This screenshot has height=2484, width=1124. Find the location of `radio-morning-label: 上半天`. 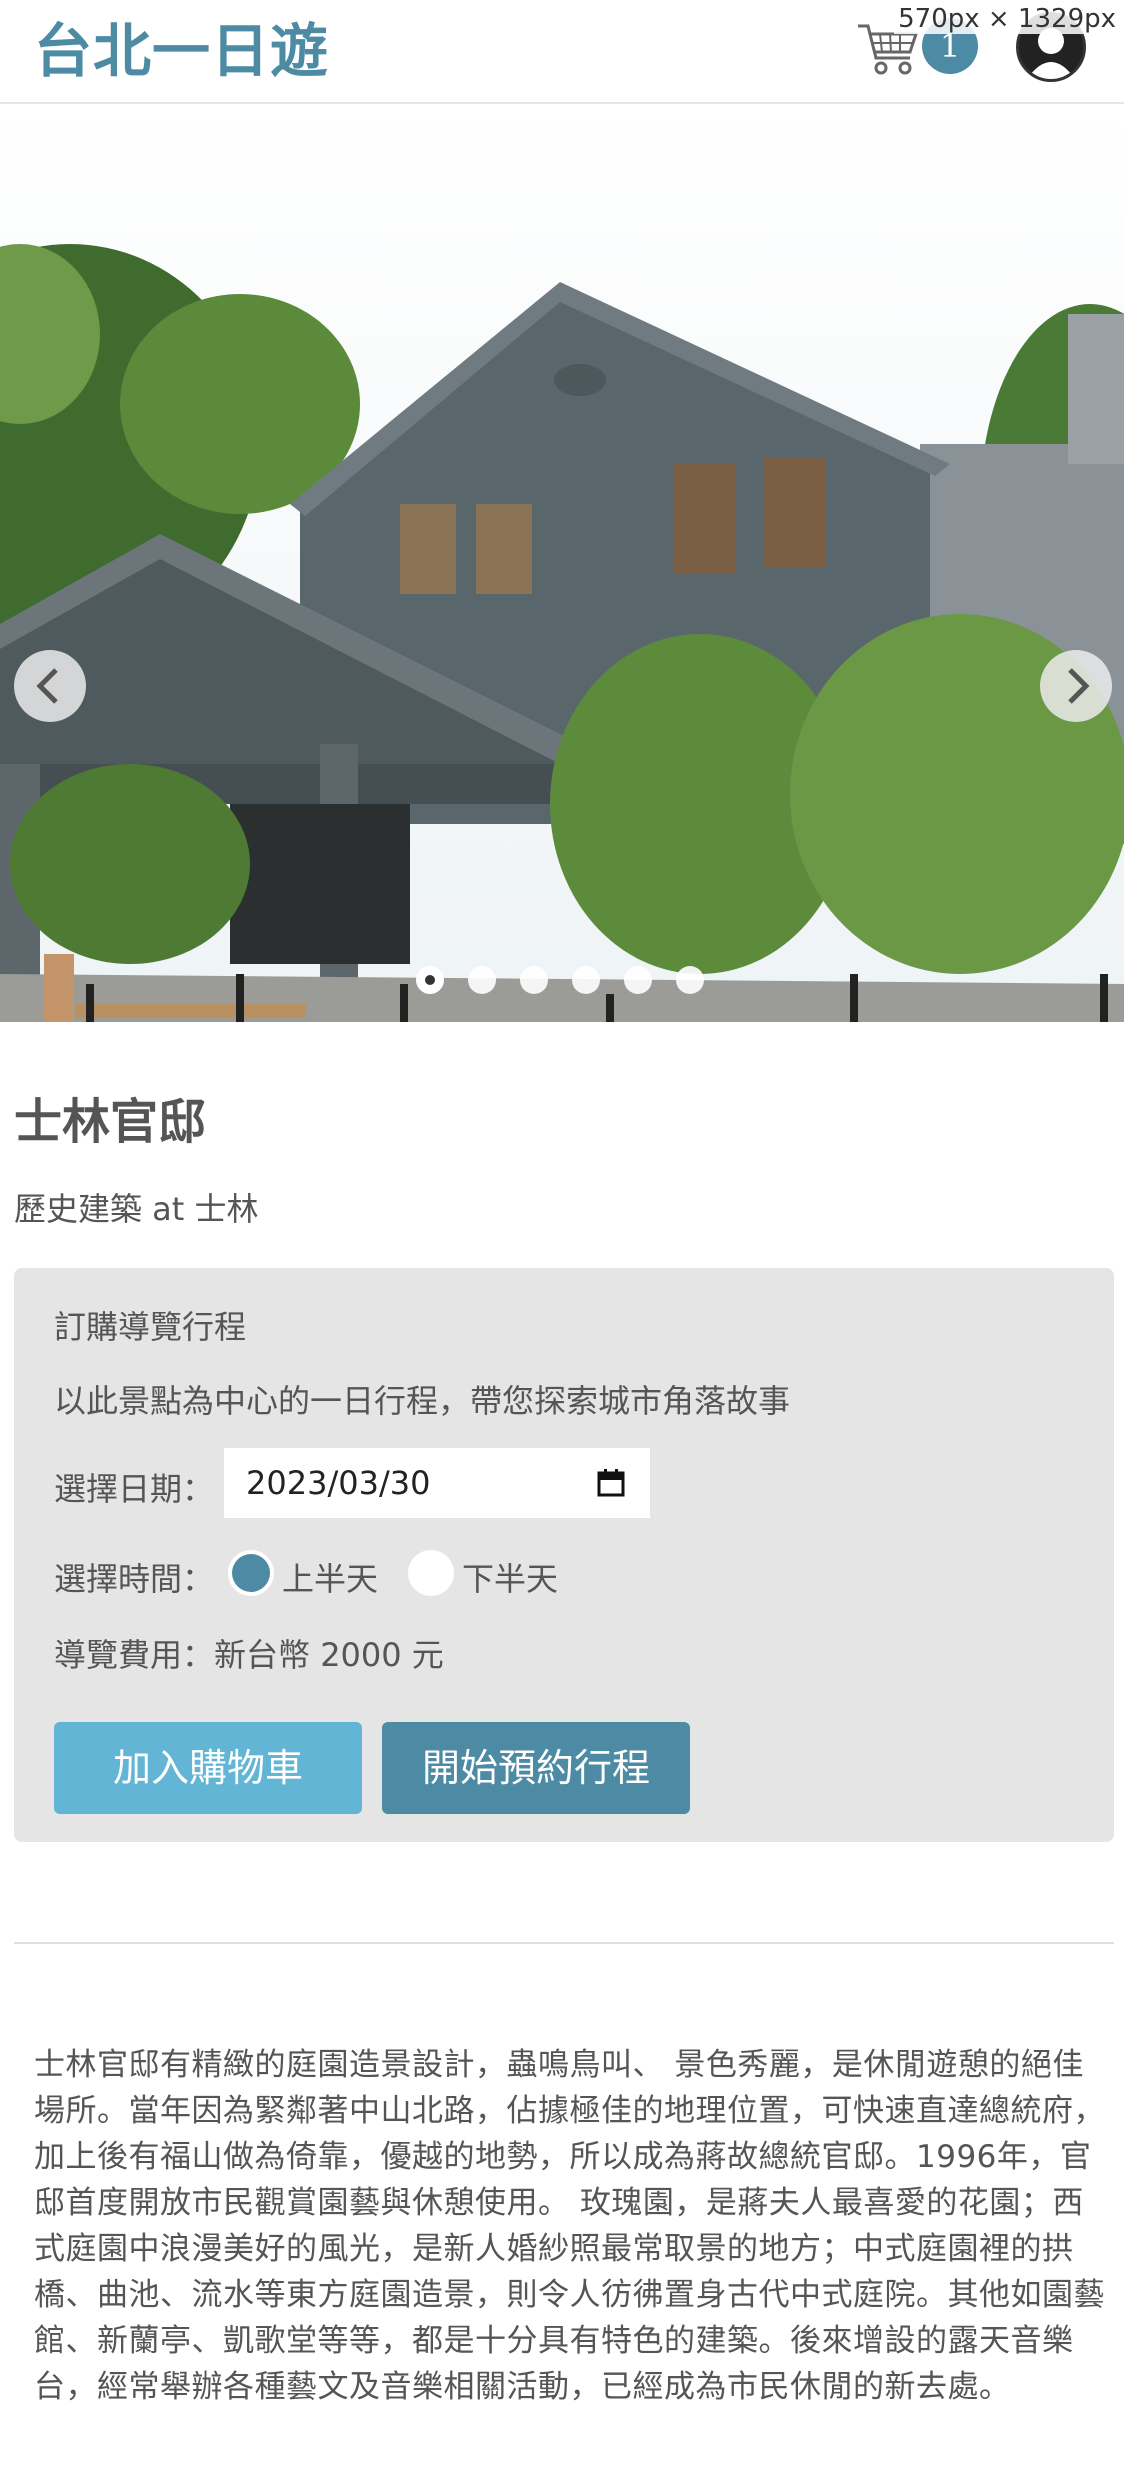

radio-morning-label: 上半天 is located at coordinates (330, 1577).